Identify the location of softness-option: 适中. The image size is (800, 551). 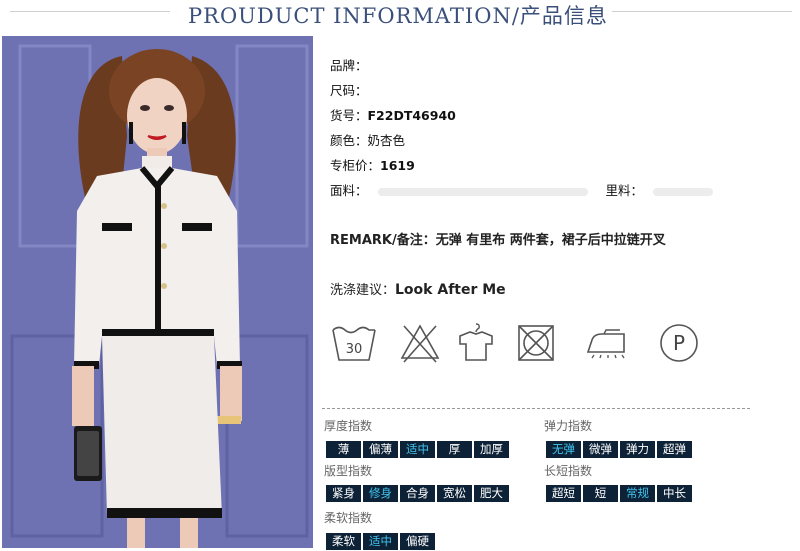
(380, 541).